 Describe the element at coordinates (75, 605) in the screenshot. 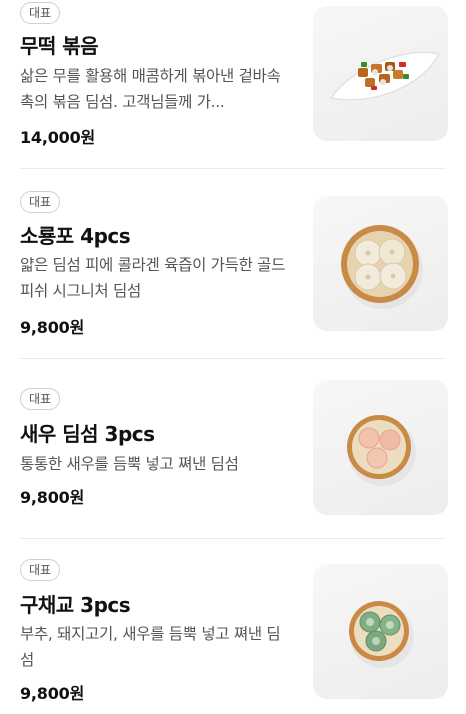

I see `menu-item-title: 구채교 3pcs` at that location.